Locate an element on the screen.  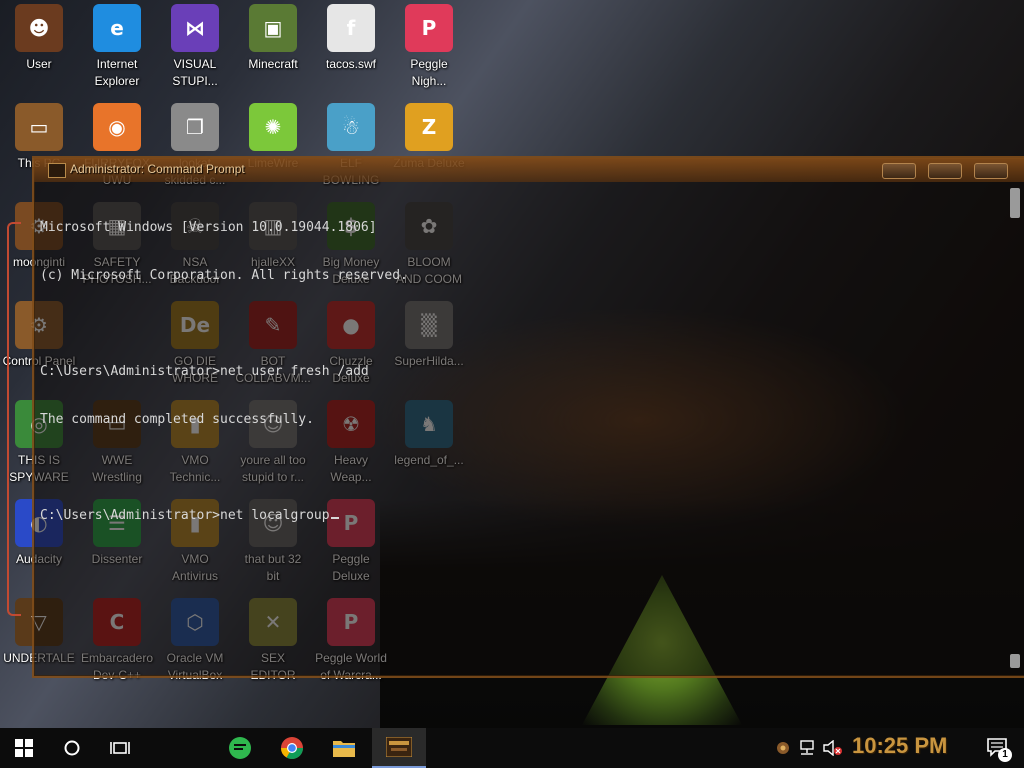
search-button is located at coordinates (72, 748).